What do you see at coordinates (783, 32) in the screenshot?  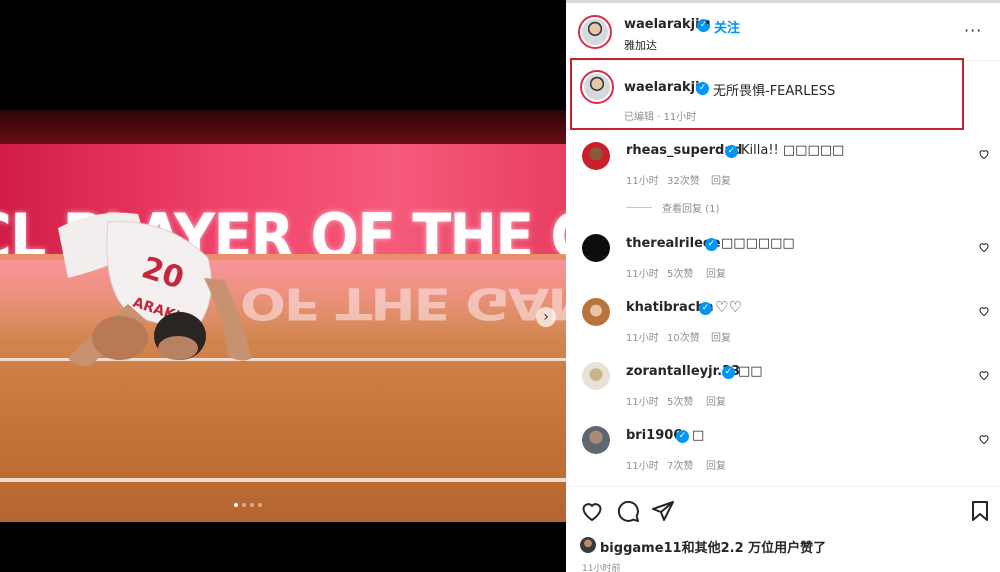 I see `post-header: waelarakji ✓ • 关注 雅加达 ···` at bounding box center [783, 32].